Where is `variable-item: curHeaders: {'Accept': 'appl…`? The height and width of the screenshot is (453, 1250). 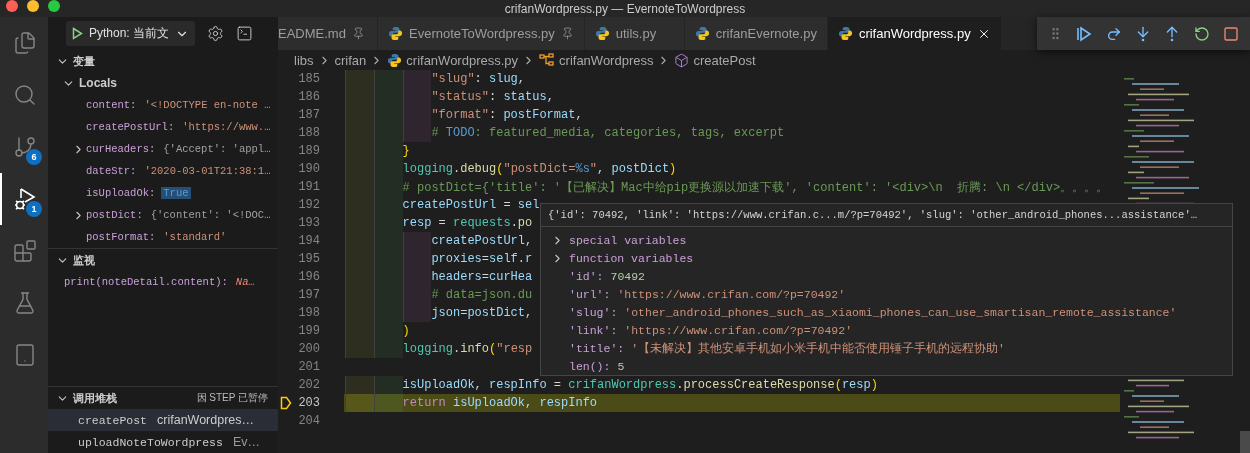 variable-item: curHeaders: {'Accept': 'appl… is located at coordinates (163, 149).